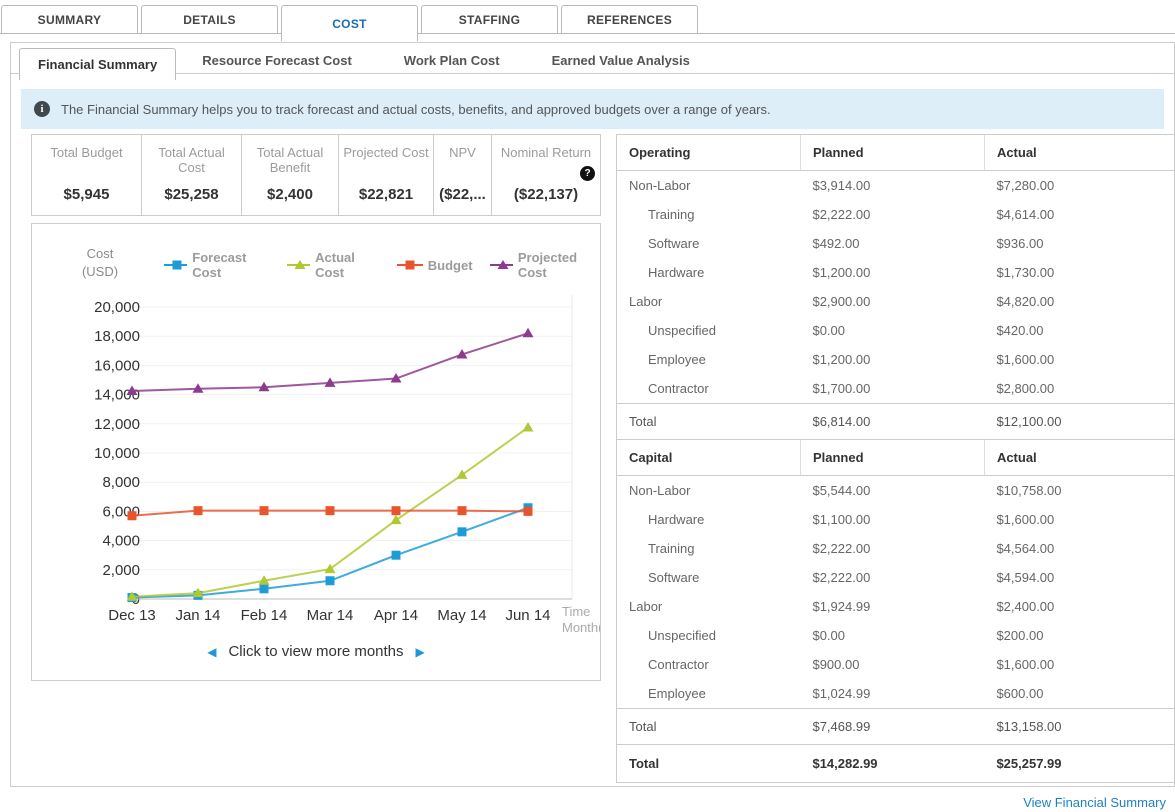  I want to click on pager-label: Click to view more months, so click(316, 651).